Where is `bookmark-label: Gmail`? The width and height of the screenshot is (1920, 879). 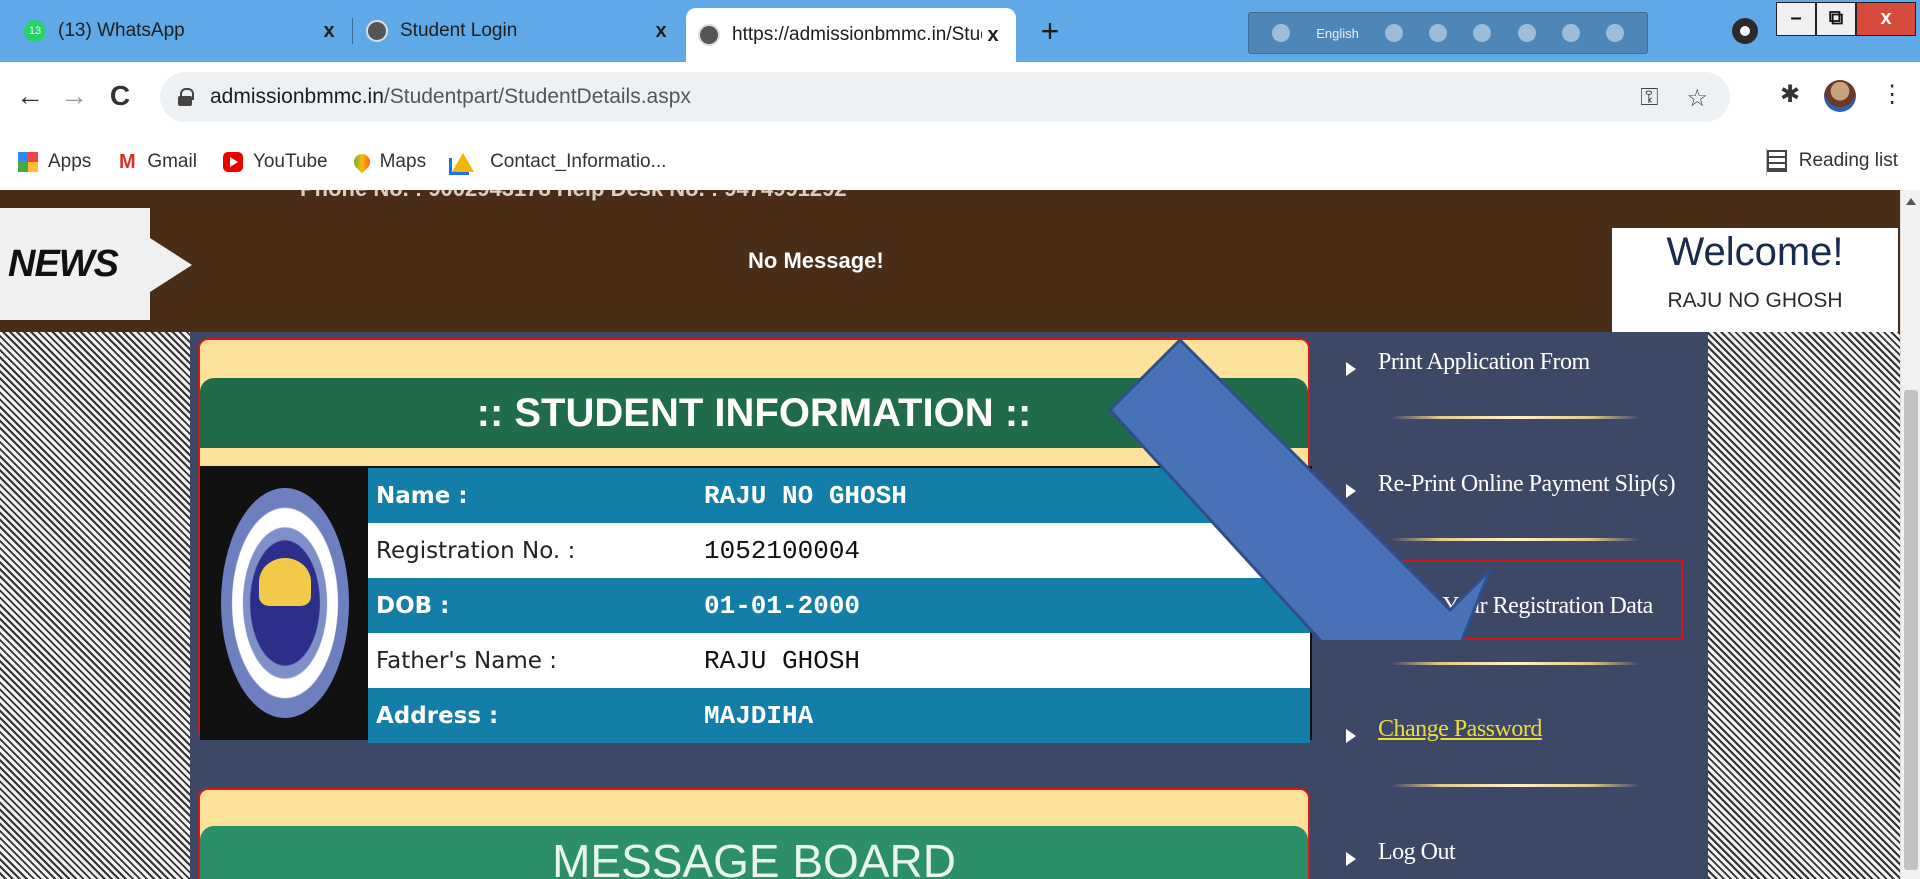 bookmark-label: Gmail is located at coordinates (172, 161).